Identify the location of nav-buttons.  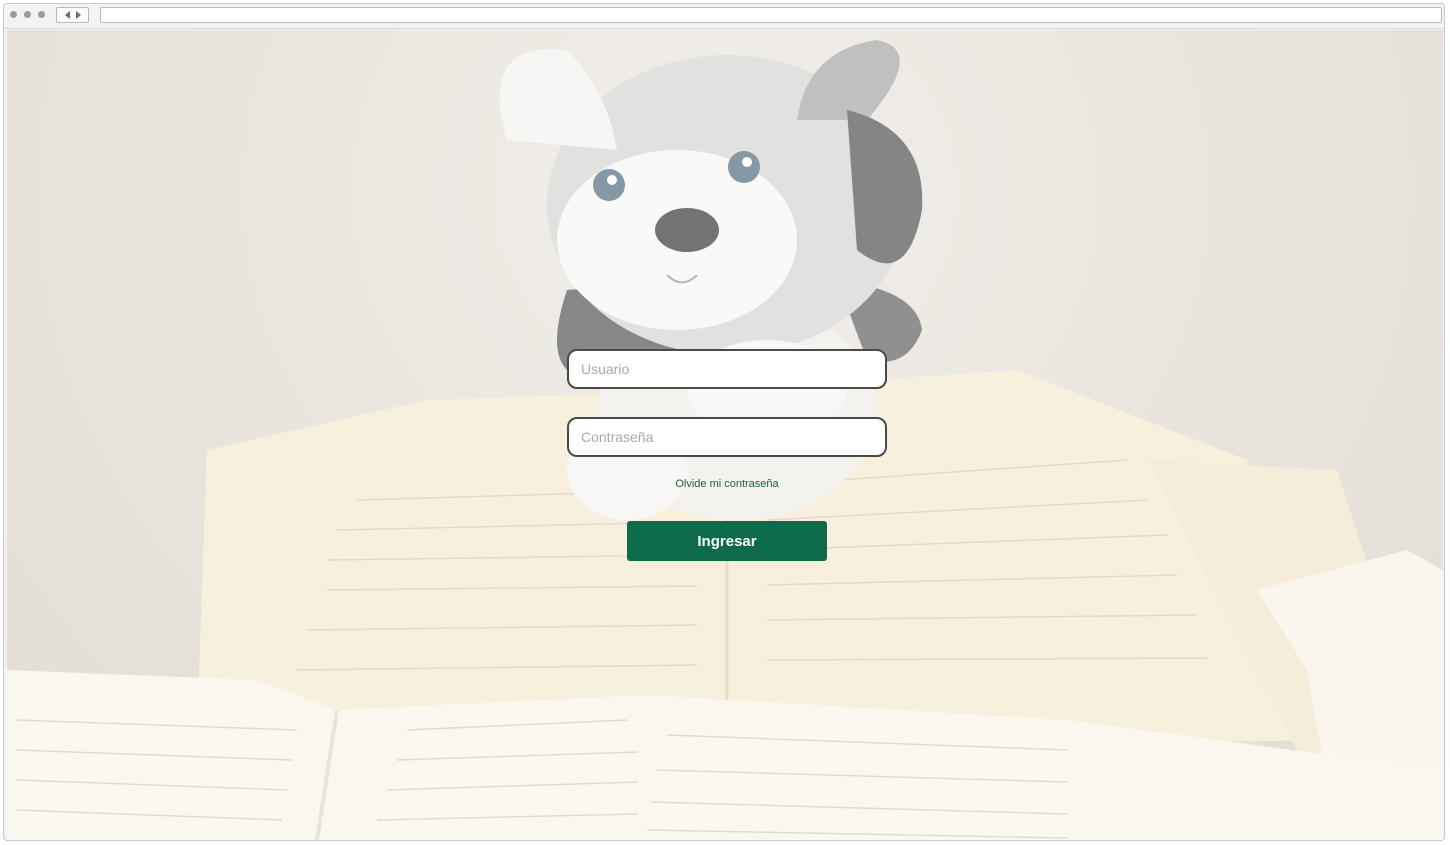
(72, 15).